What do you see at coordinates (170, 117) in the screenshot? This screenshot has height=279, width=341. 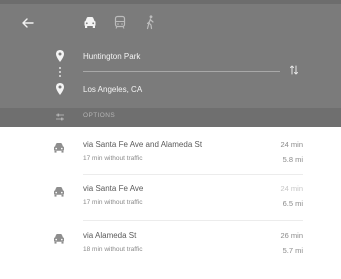 I see `options-bar` at bounding box center [170, 117].